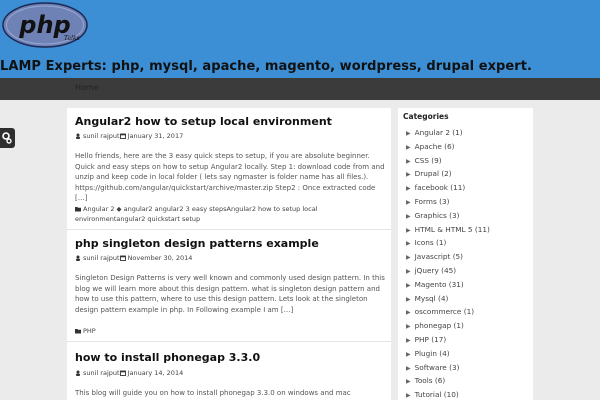 The width and height of the screenshot is (600, 400). I want to click on post-title: Angular2 how to setup local environment, so click(203, 121).